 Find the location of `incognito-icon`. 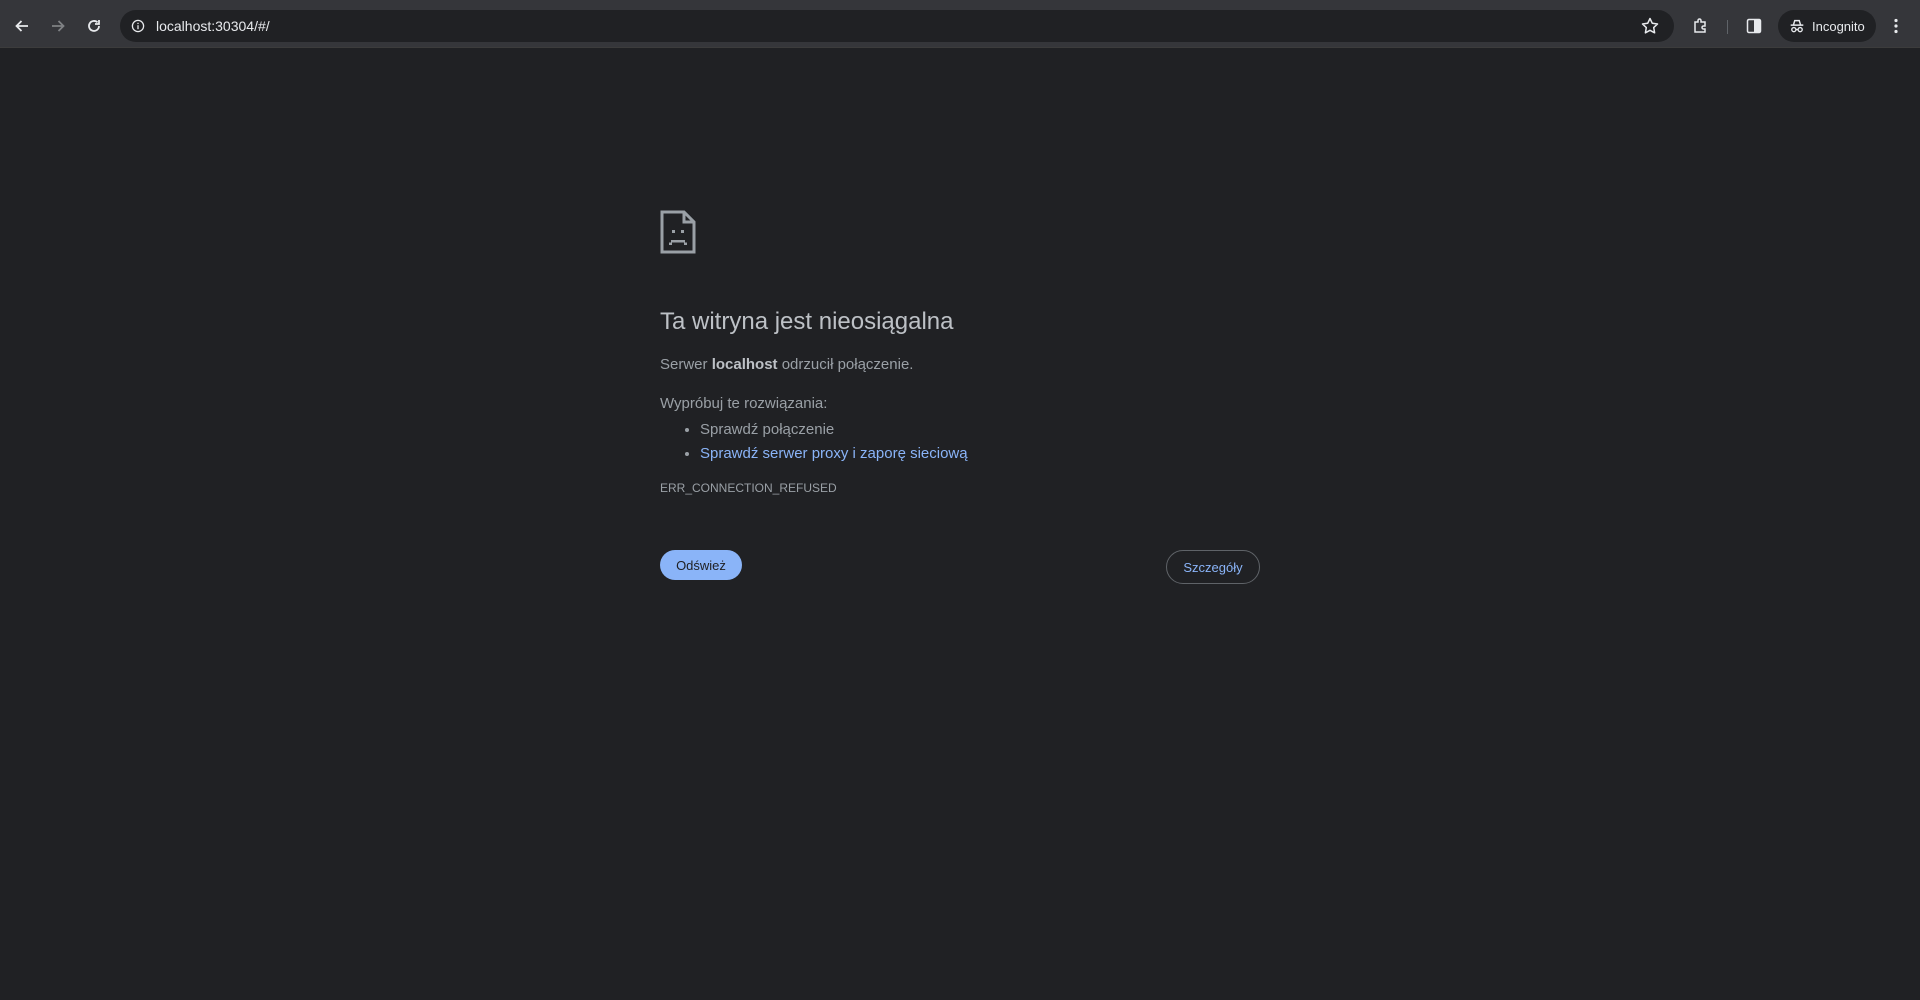

incognito-icon is located at coordinates (1797, 26).